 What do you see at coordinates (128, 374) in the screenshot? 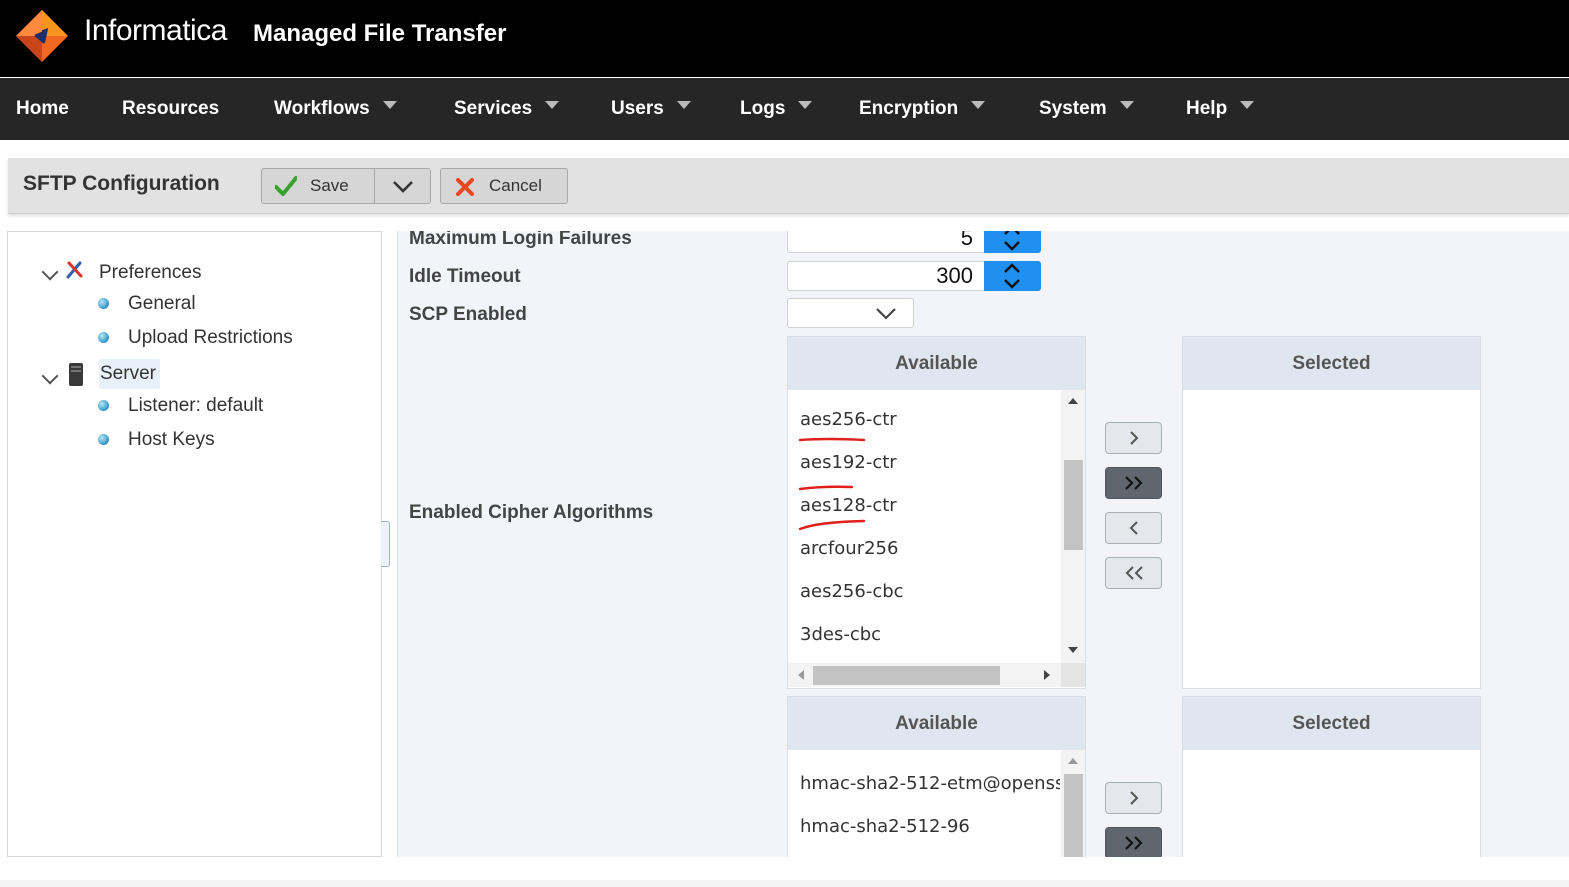
I see `tree-item-server: Server` at bounding box center [128, 374].